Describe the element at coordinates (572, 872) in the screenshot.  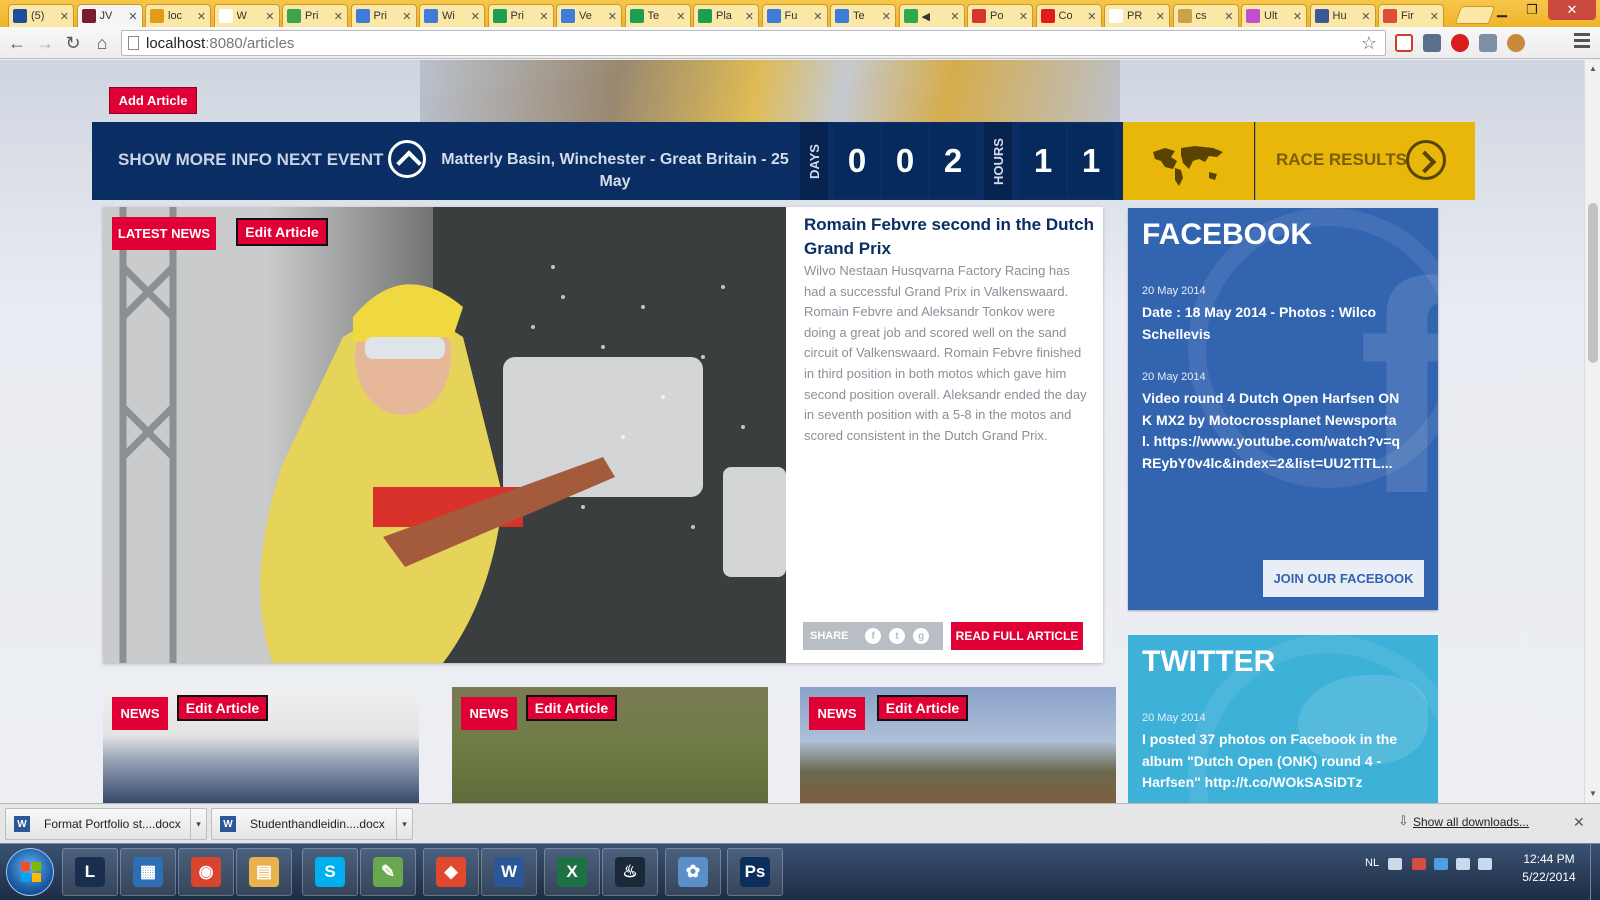
I see `taskbar-app-excel: X` at that location.